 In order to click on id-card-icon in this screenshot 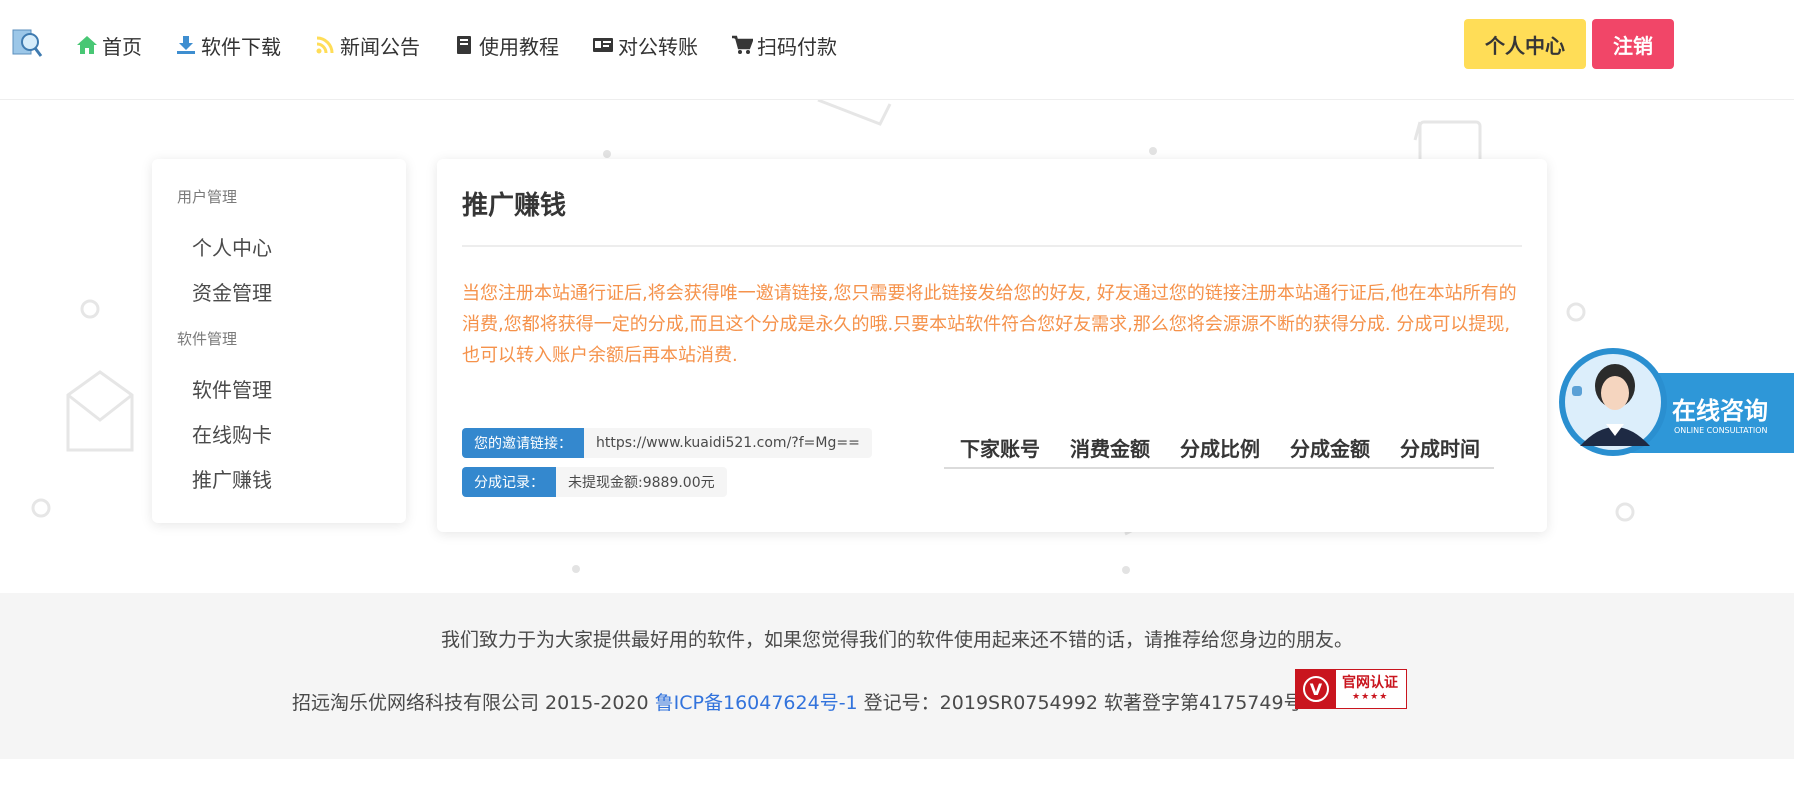, I will do `click(603, 45)`.